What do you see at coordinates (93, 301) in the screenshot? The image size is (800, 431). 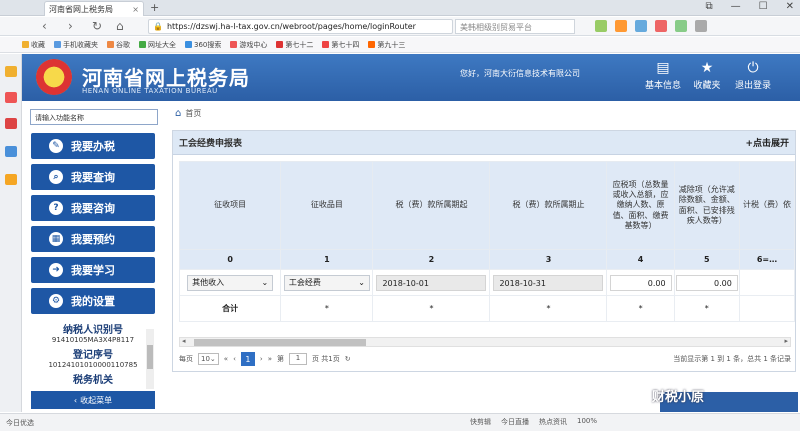 I see `menu-item-settings: ⚙ 我的设置` at bounding box center [93, 301].